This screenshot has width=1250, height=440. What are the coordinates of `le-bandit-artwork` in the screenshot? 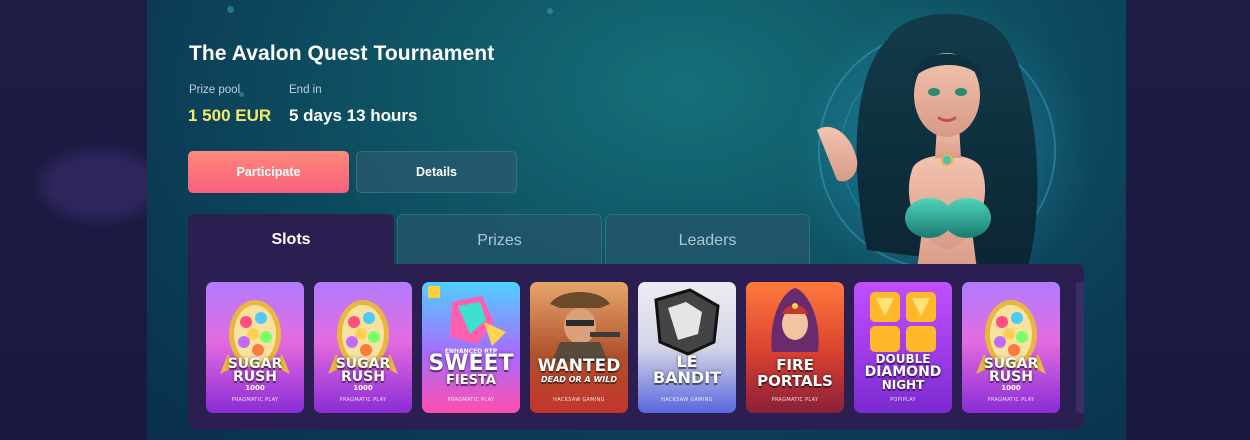 It's located at (687, 322).